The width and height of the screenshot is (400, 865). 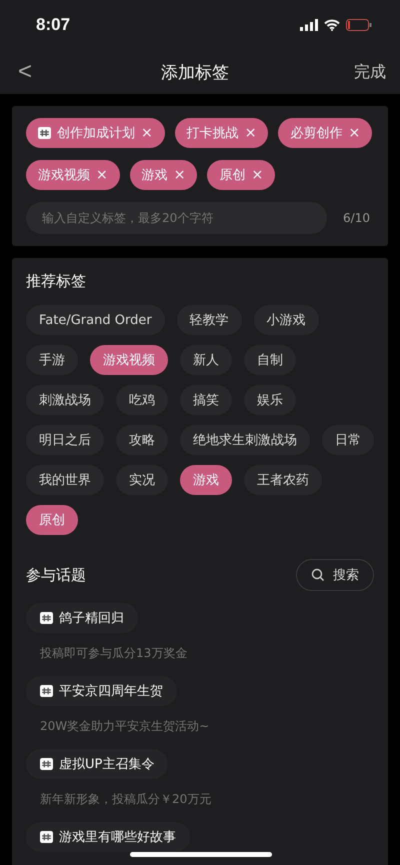 I want to click on selected-tag: 原创 ×, so click(x=241, y=175).